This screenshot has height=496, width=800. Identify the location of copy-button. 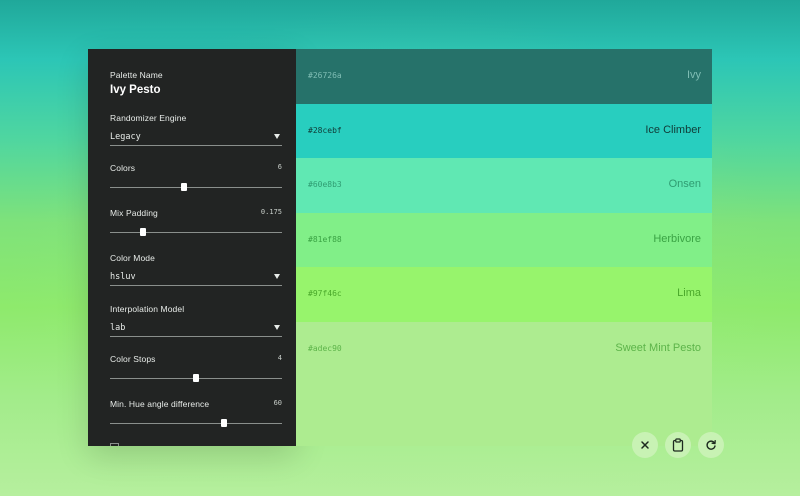
(678, 445).